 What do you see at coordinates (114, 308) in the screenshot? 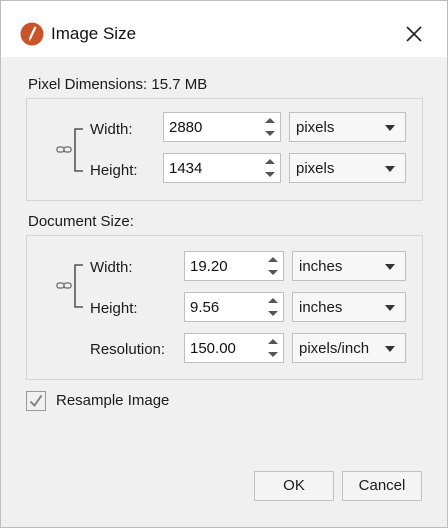
I see `document-height-label: Height:` at bounding box center [114, 308].